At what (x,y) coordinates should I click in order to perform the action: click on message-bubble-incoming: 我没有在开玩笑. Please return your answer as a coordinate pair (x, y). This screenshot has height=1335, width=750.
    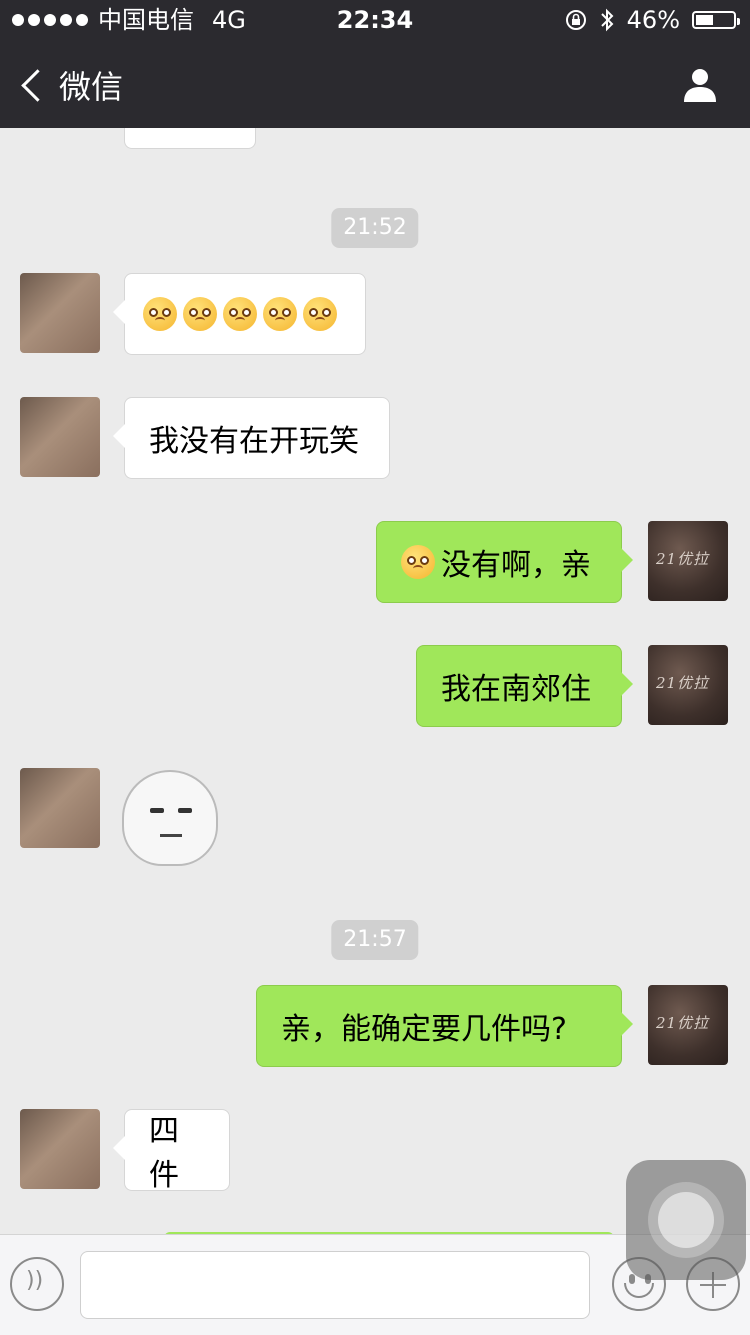
    Looking at the image, I should click on (251, 438).